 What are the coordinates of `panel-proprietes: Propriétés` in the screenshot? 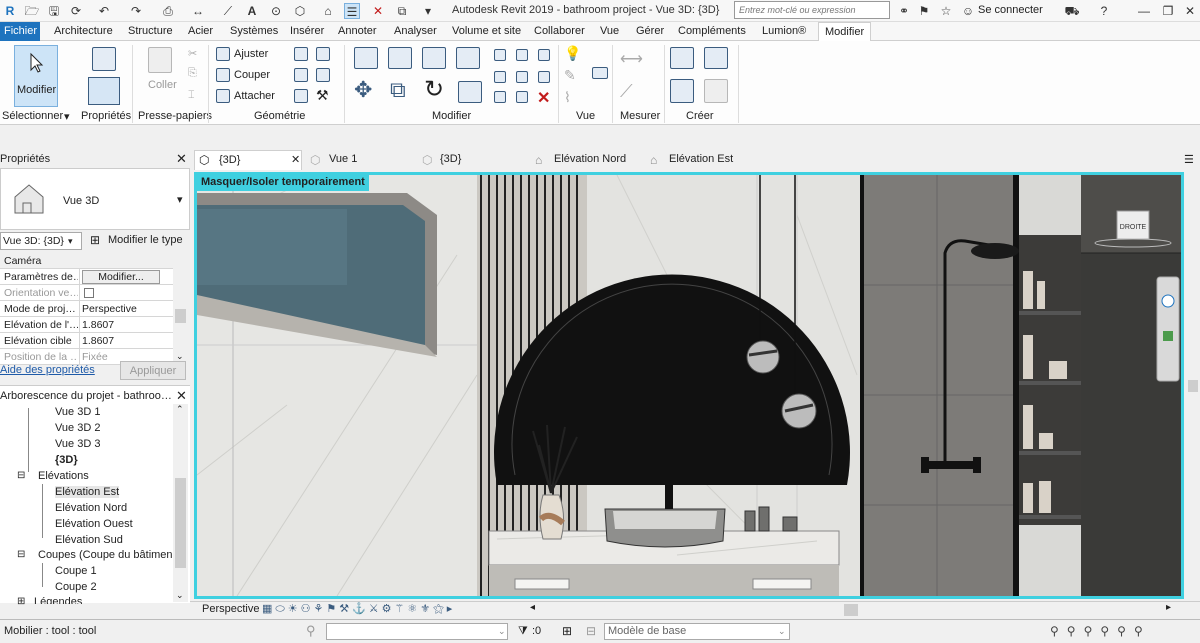 It's located at (106, 116).